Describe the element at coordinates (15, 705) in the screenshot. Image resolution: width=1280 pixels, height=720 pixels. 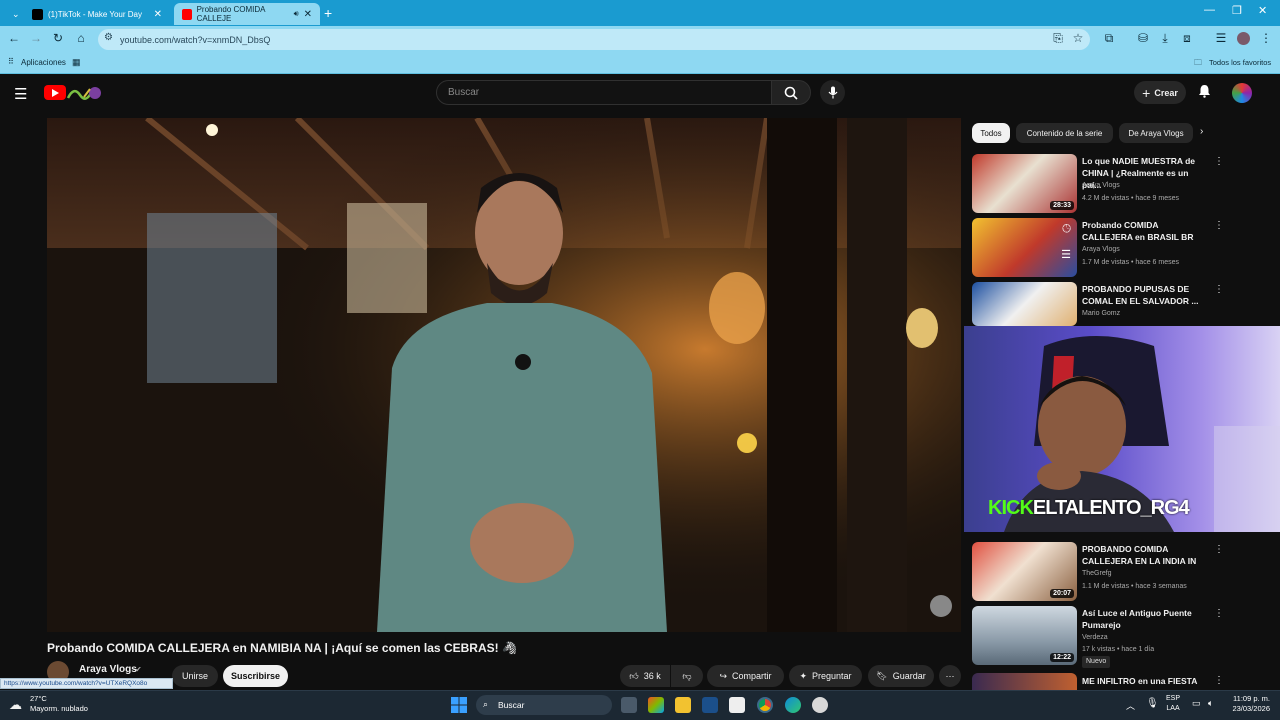
I see `weather-icon: ☁` at that location.